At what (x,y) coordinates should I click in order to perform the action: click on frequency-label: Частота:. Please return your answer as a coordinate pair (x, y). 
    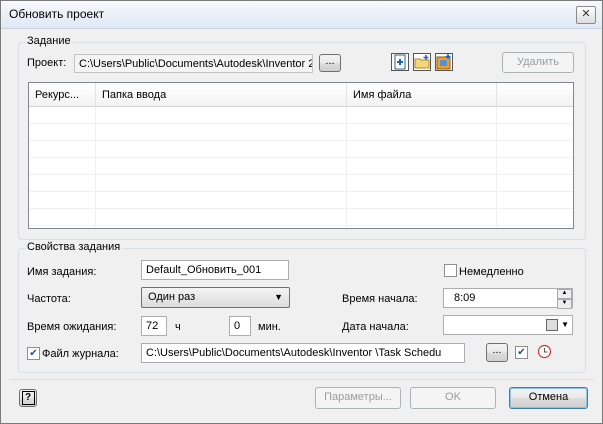
    Looking at the image, I should click on (49, 299).